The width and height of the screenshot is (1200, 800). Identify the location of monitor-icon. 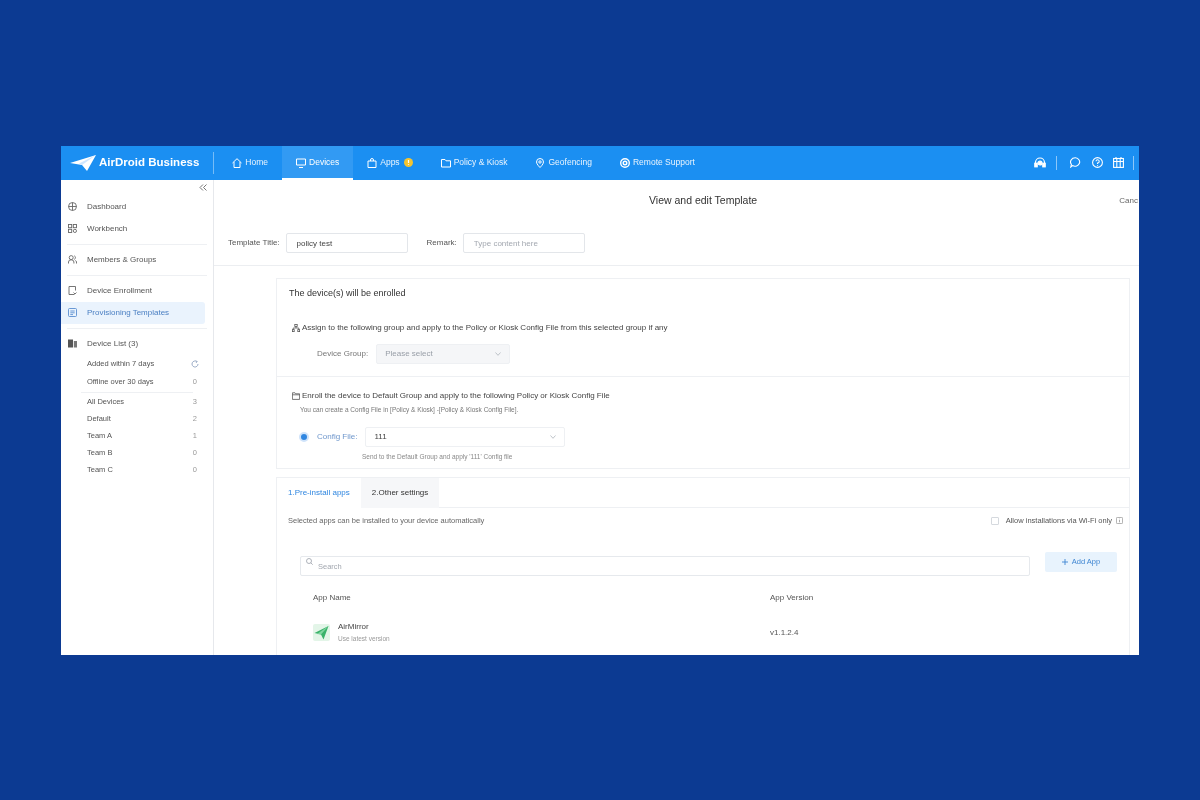
(301, 162).